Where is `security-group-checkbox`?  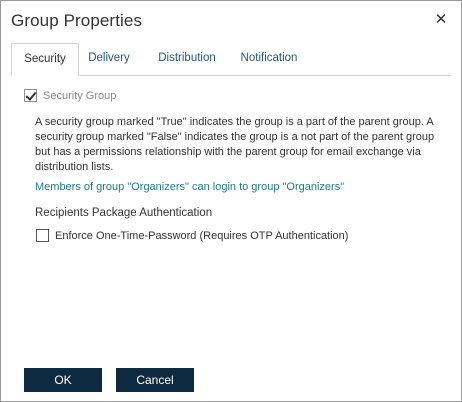 security-group-checkbox is located at coordinates (30, 95).